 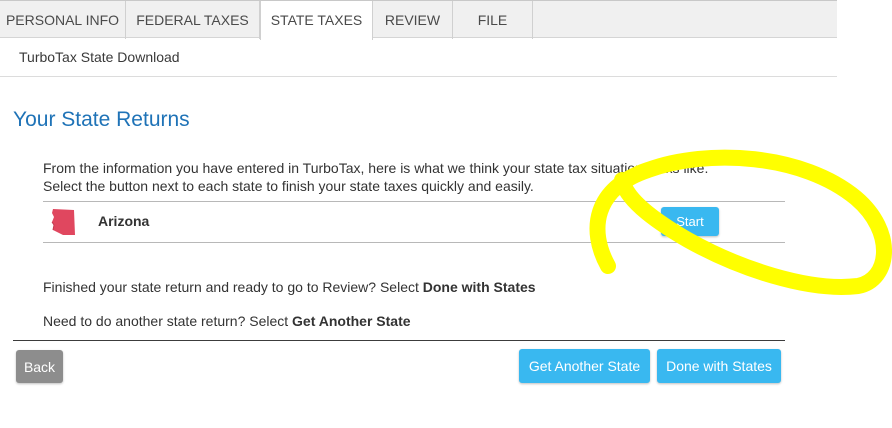 I want to click on done-instruction-emphasis: Done with States, so click(x=479, y=287).